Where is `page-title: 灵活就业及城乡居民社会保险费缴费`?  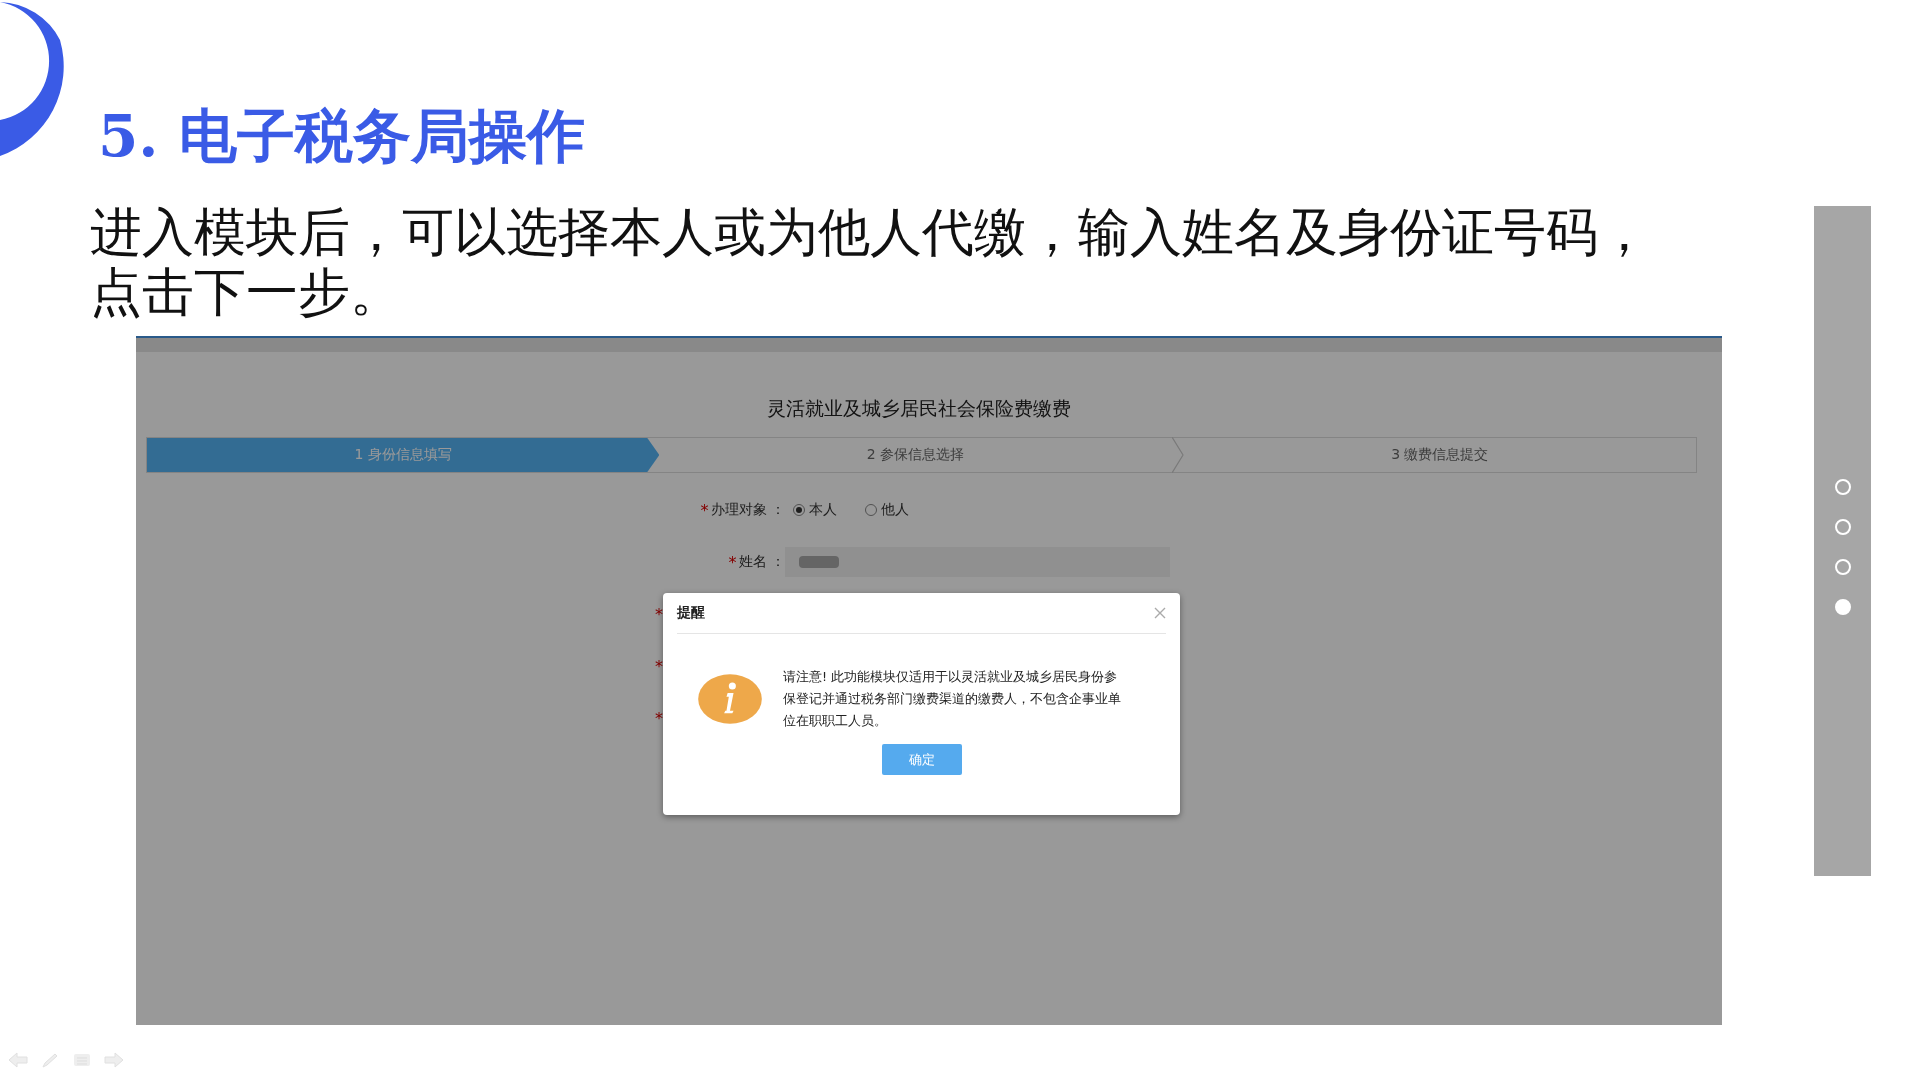
page-title: 灵活就业及城乡居民社会保险费缴费 is located at coordinates (919, 408).